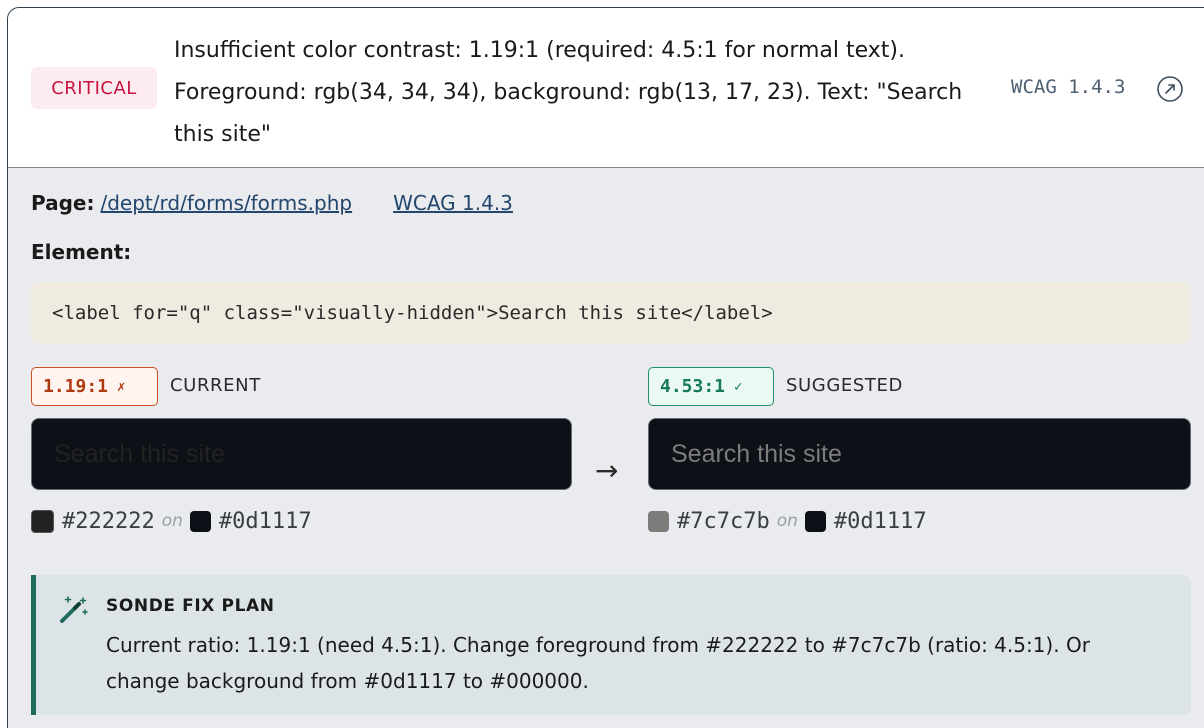 The width and height of the screenshot is (1204, 728). I want to click on current-fg-hex: #222222, so click(108, 521).